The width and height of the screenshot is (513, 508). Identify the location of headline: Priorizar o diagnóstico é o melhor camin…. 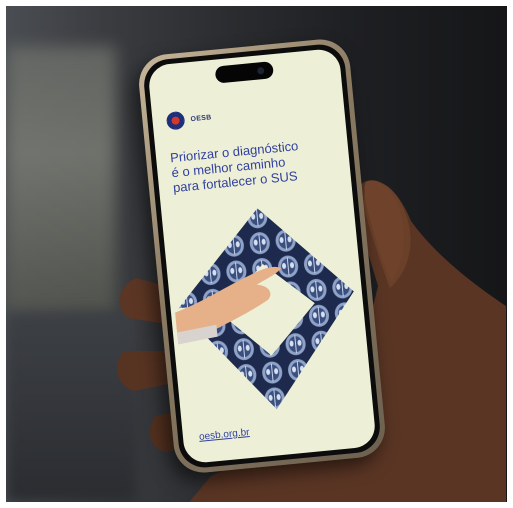
(255, 164).